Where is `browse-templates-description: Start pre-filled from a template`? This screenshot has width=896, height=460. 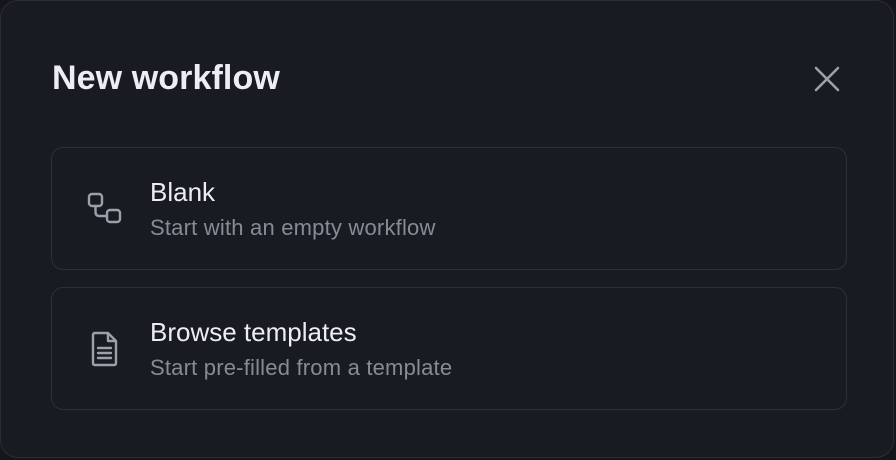
browse-templates-description: Start pre-filled from a template is located at coordinates (301, 367).